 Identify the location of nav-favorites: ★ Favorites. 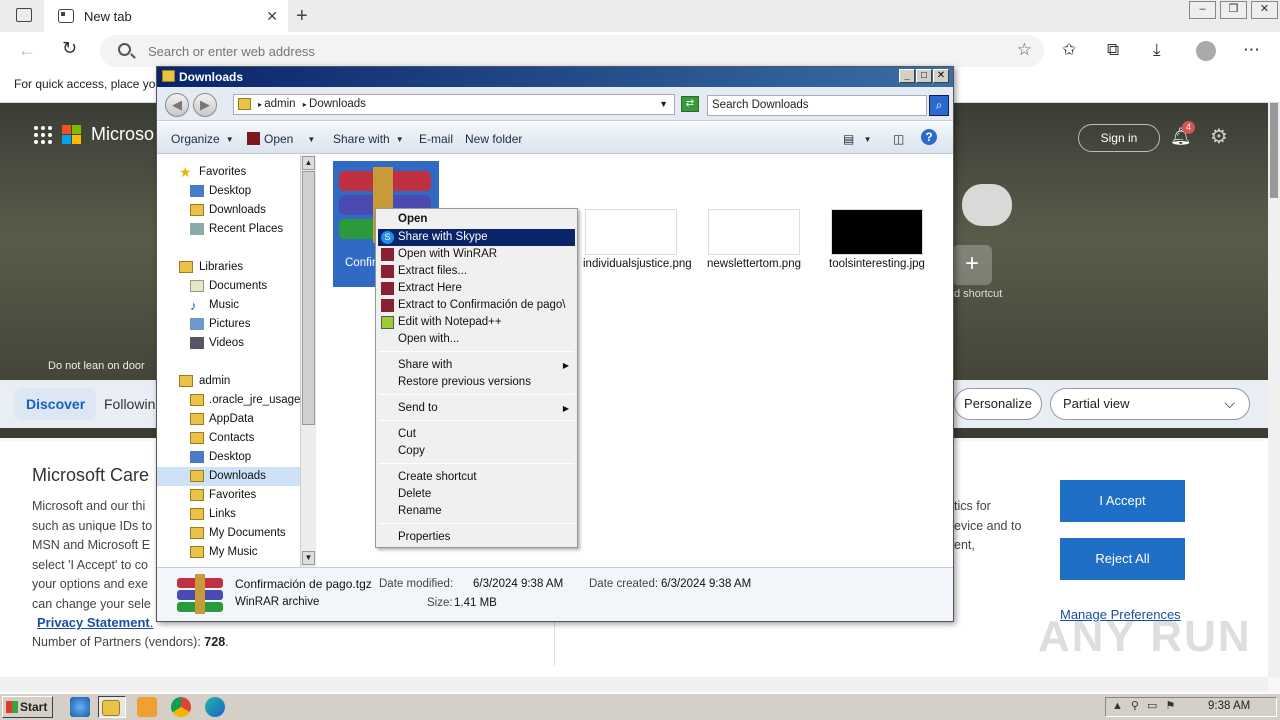
(228, 172).